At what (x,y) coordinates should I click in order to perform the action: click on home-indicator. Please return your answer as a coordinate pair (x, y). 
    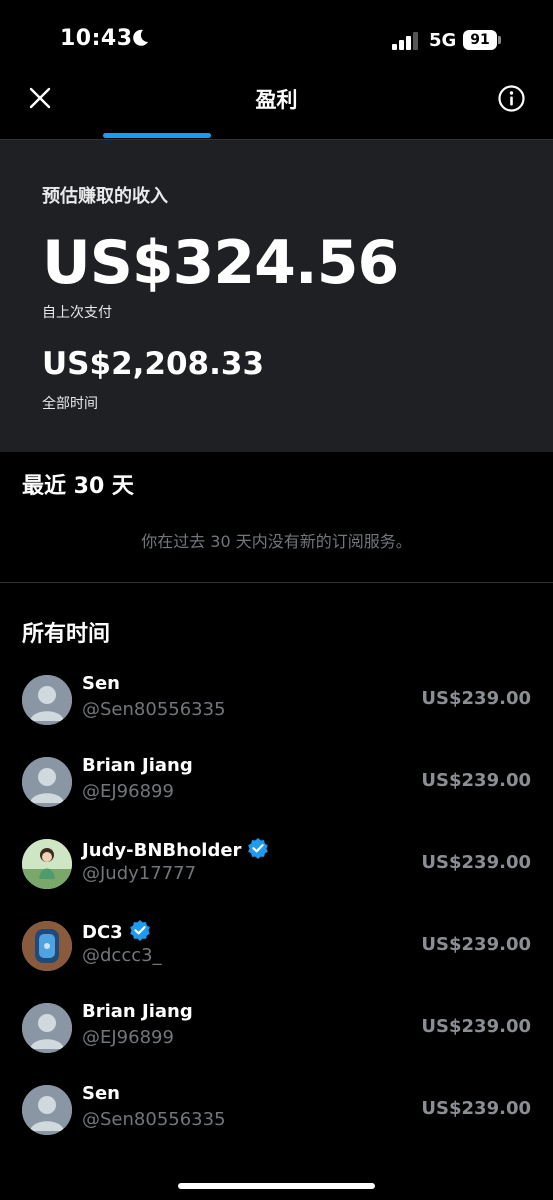
    Looking at the image, I should click on (276, 1186).